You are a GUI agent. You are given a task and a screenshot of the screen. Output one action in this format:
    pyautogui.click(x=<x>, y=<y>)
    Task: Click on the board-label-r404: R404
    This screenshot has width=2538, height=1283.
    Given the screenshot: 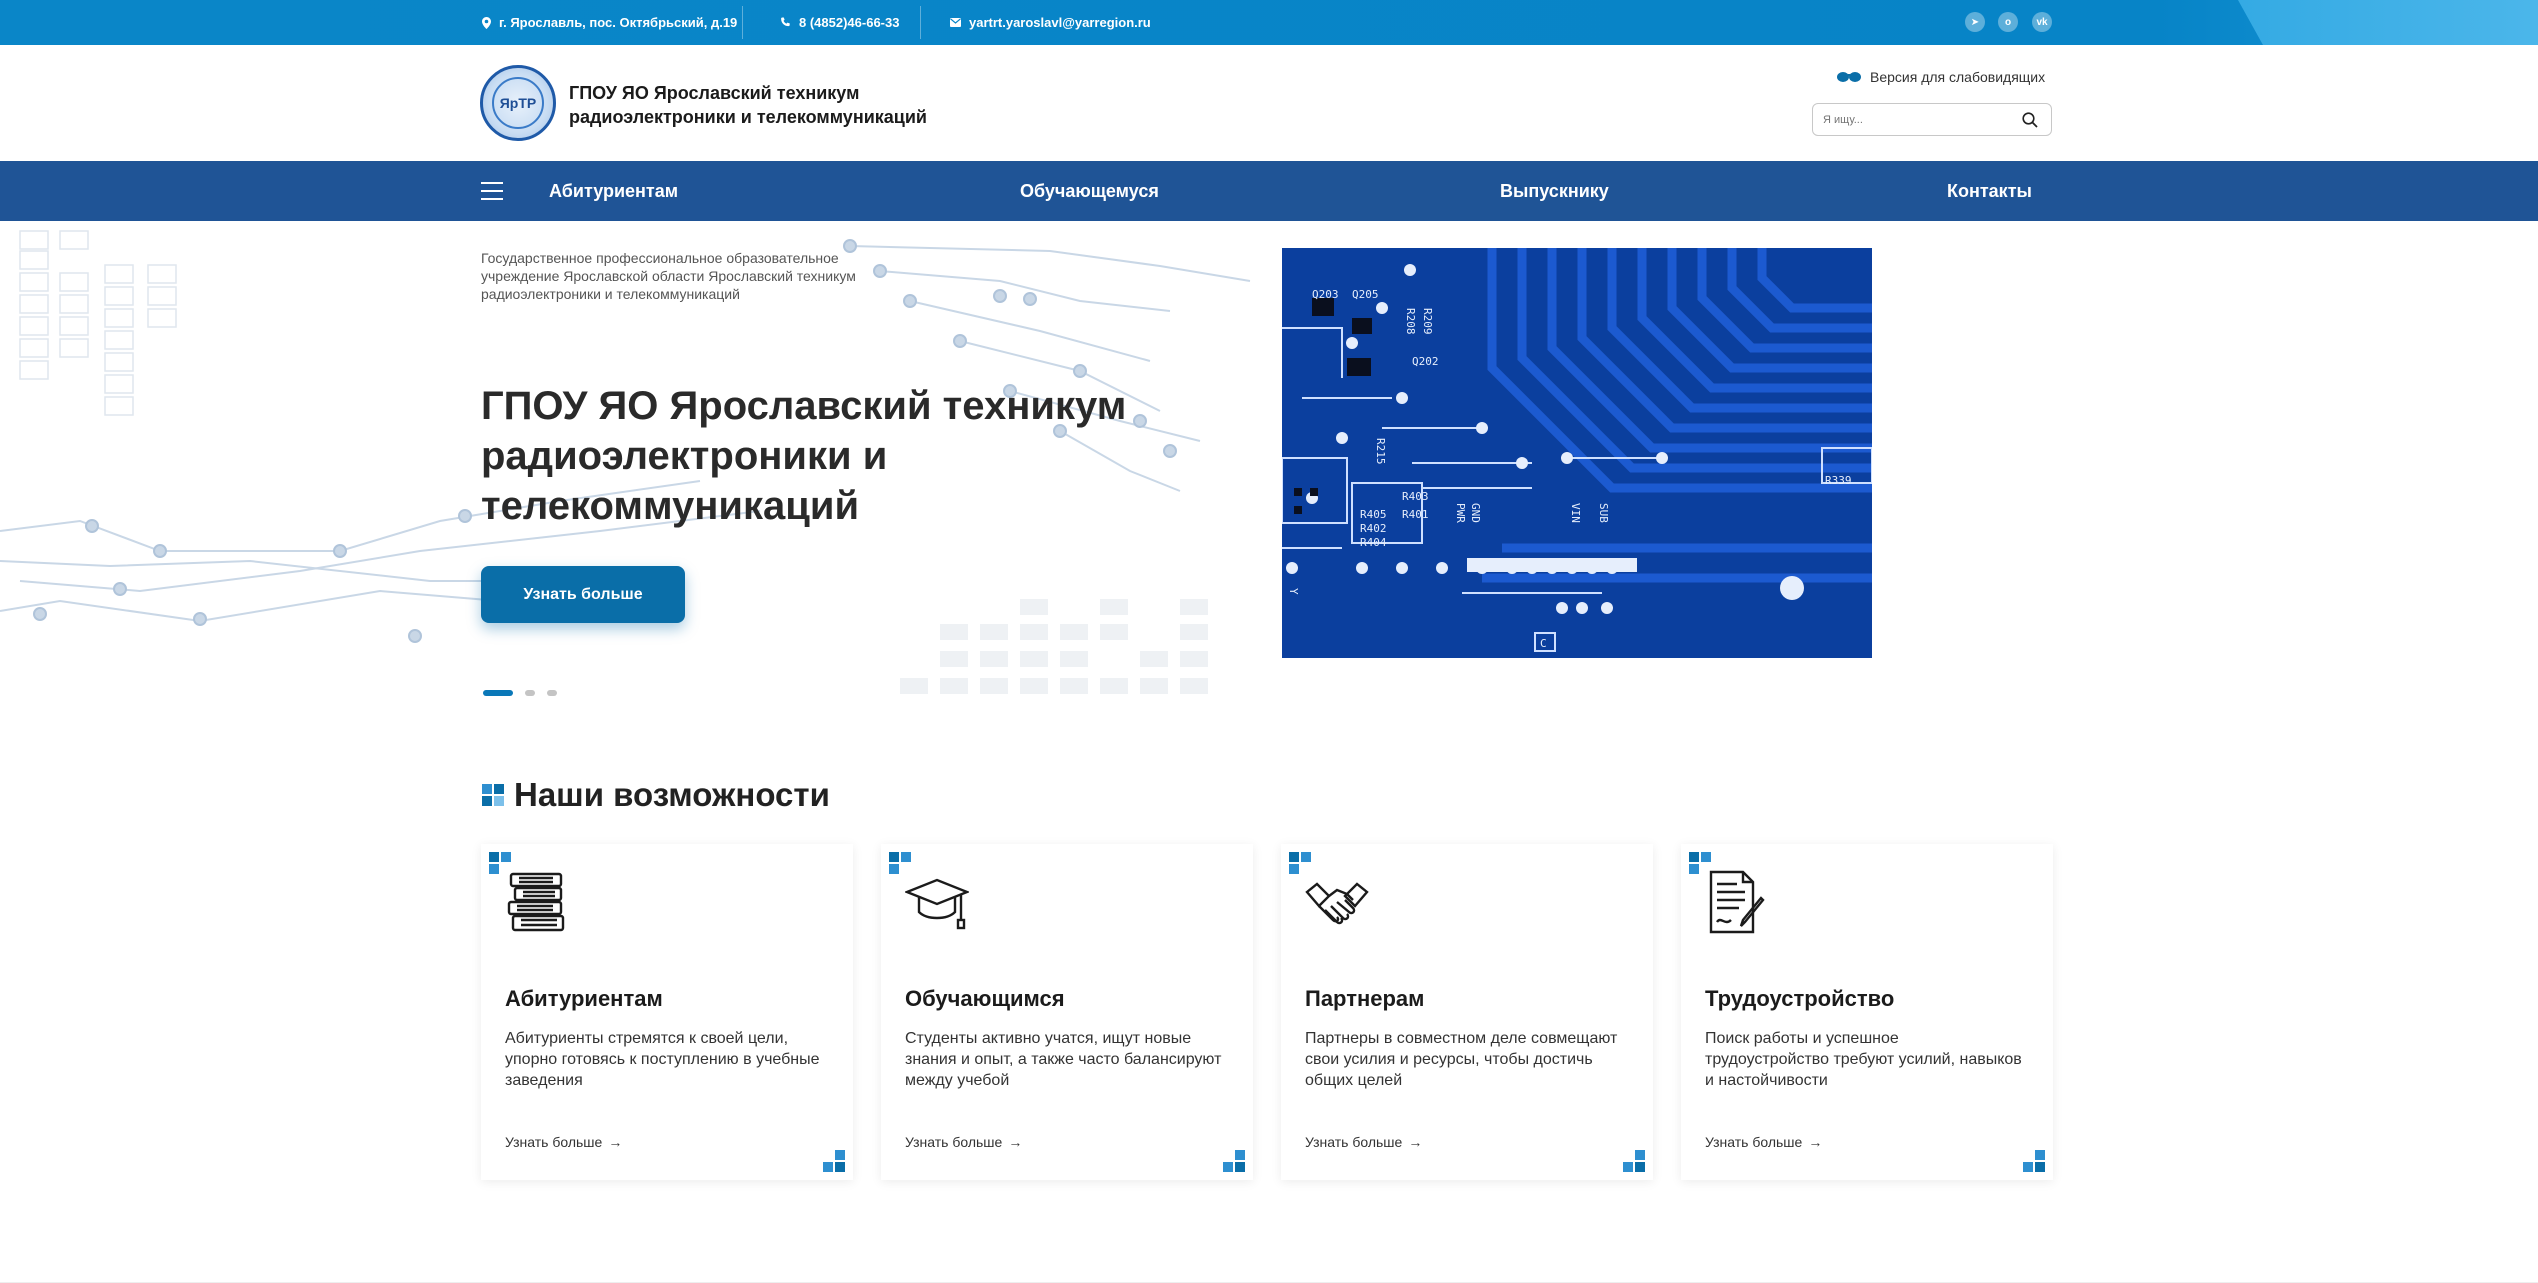 What is the action you would take?
    pyautogui.click(x=1373, y=542)
    